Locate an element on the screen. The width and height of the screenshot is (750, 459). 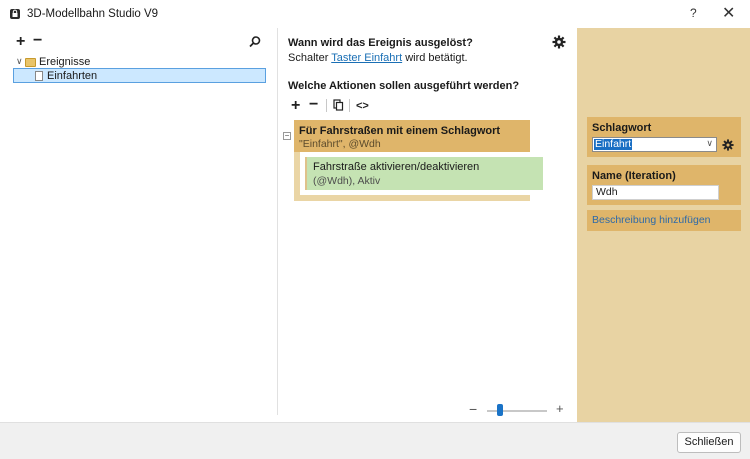
loop-title: Für Fahrstraßen mit einem Schlagwort is located at coordinates (400, 131).